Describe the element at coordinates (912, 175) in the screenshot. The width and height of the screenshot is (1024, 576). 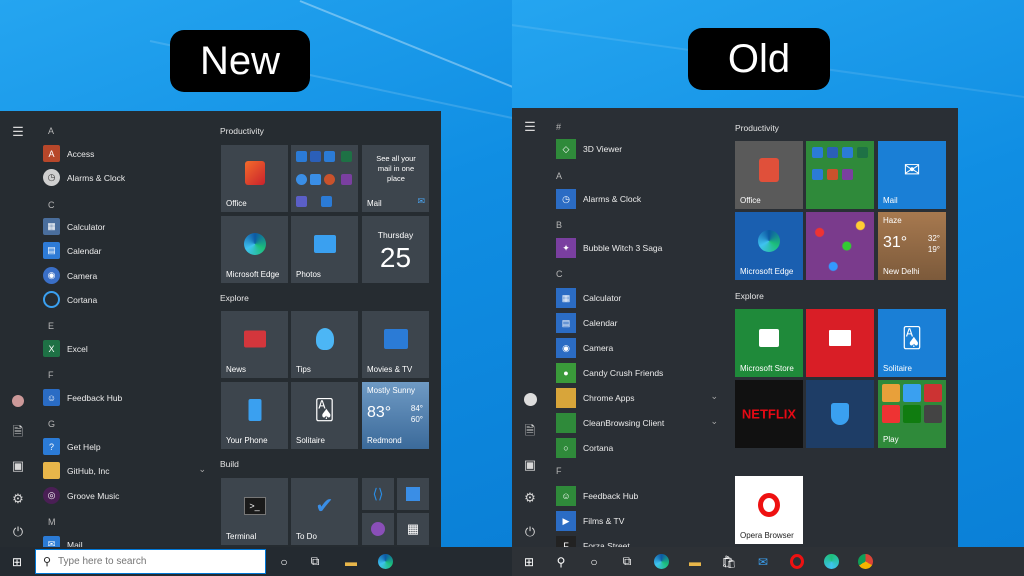
I see `tile-mail: ✉ Mail` at that location.